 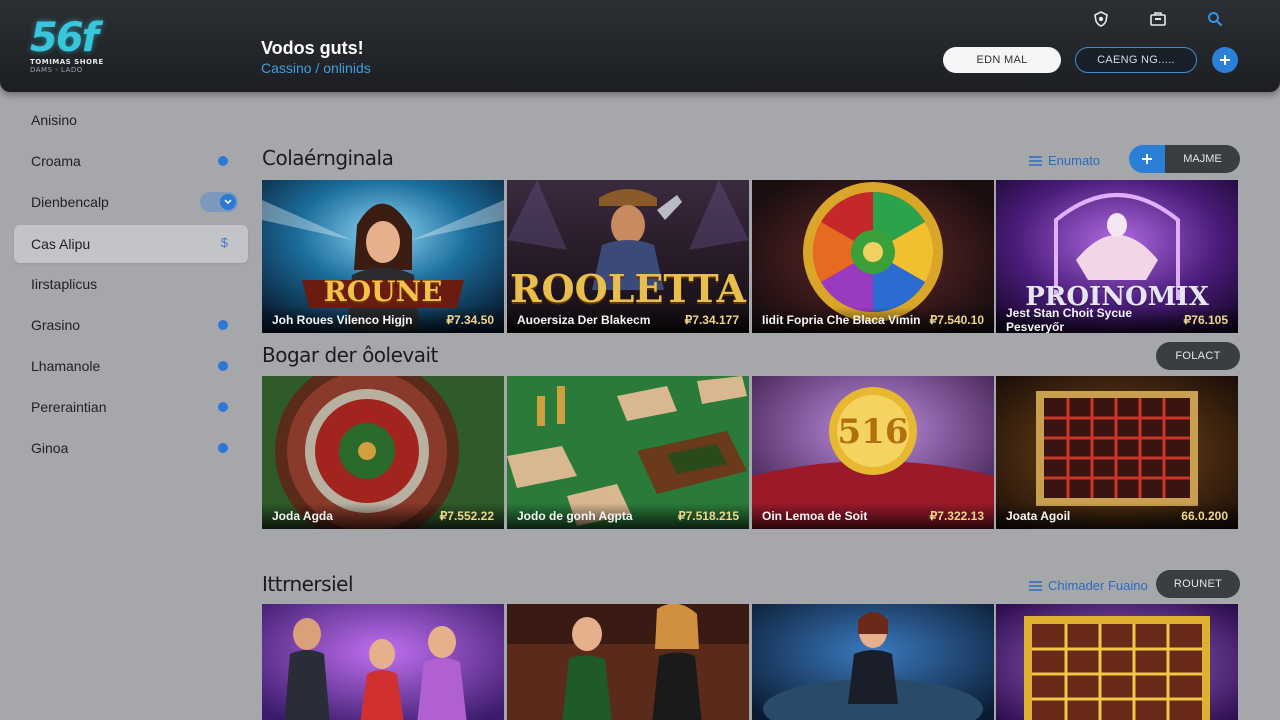 What do you see at coordinates (61, 244) in the screenshot?
I see `sidebar-item-label: Cas Alipu` at bounding box center [61, 244].